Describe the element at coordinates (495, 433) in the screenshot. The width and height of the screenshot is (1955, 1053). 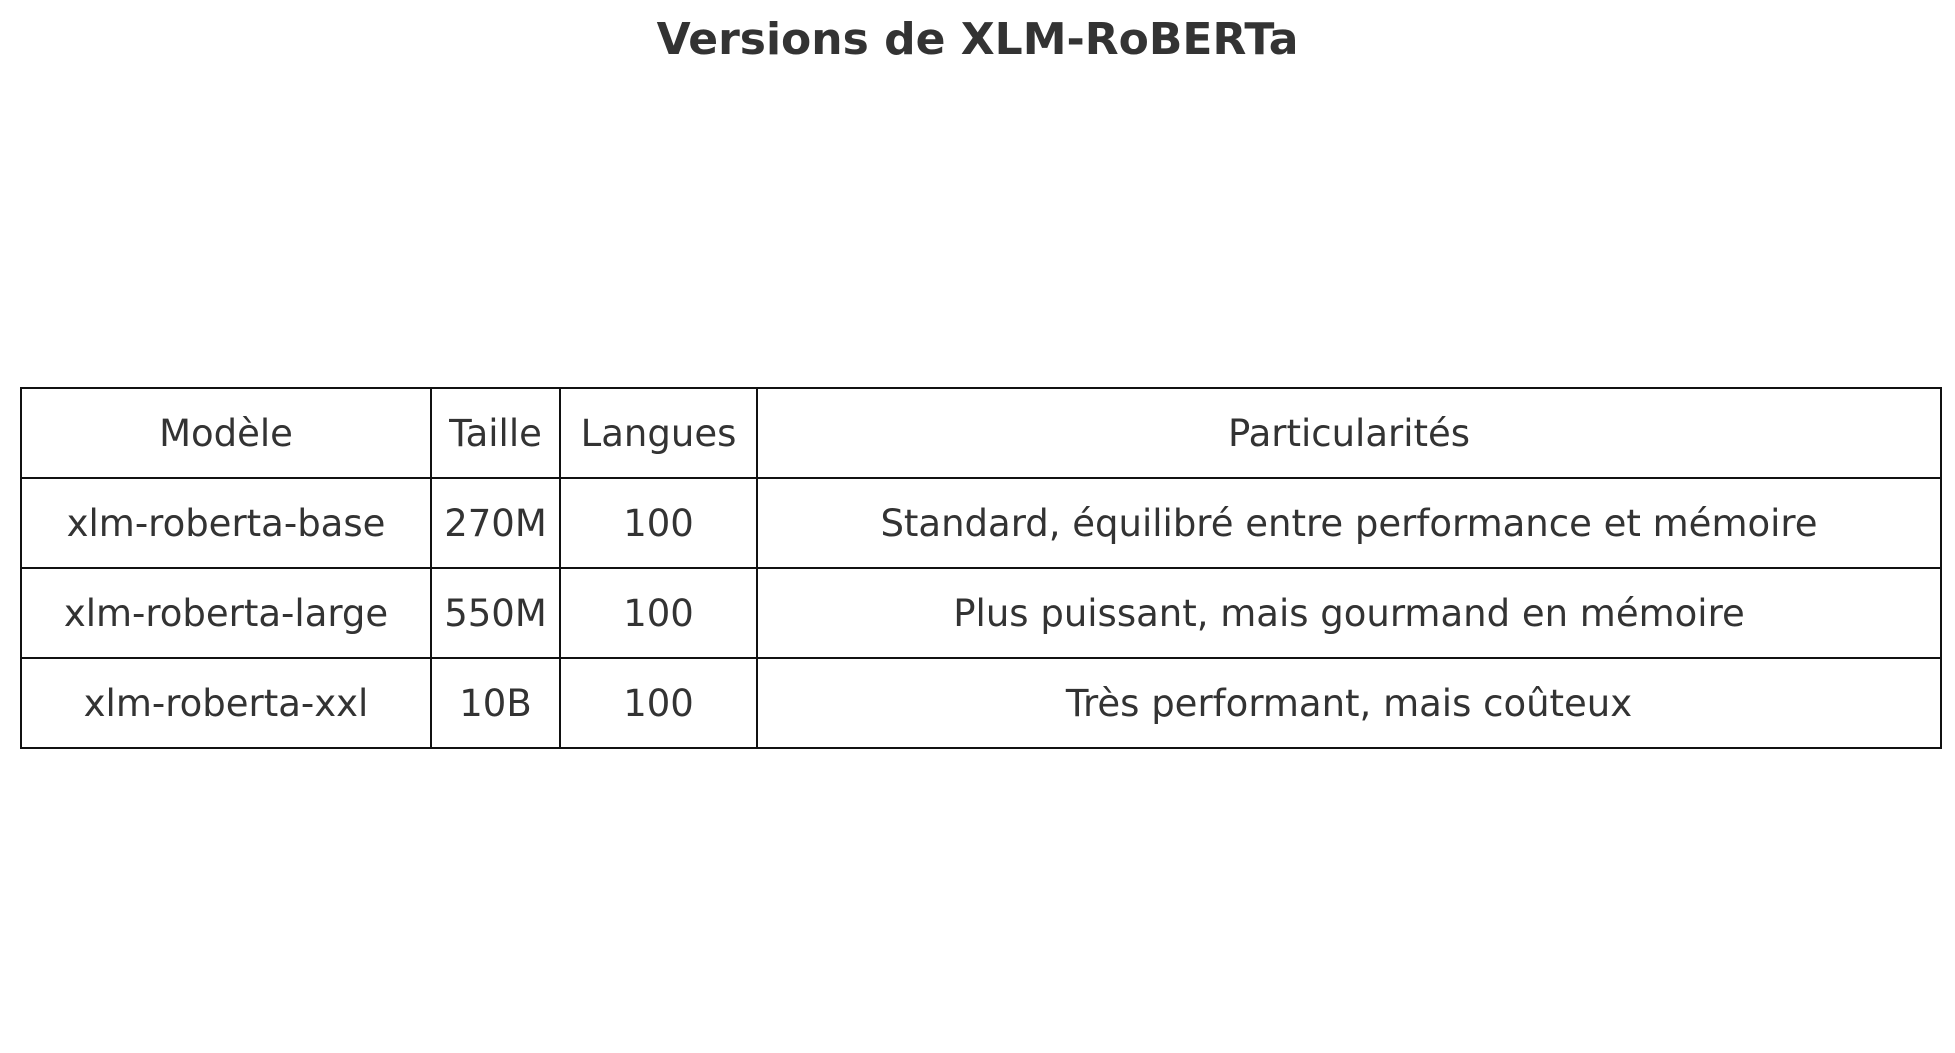
I see `column-header-size: Taille` at that location.